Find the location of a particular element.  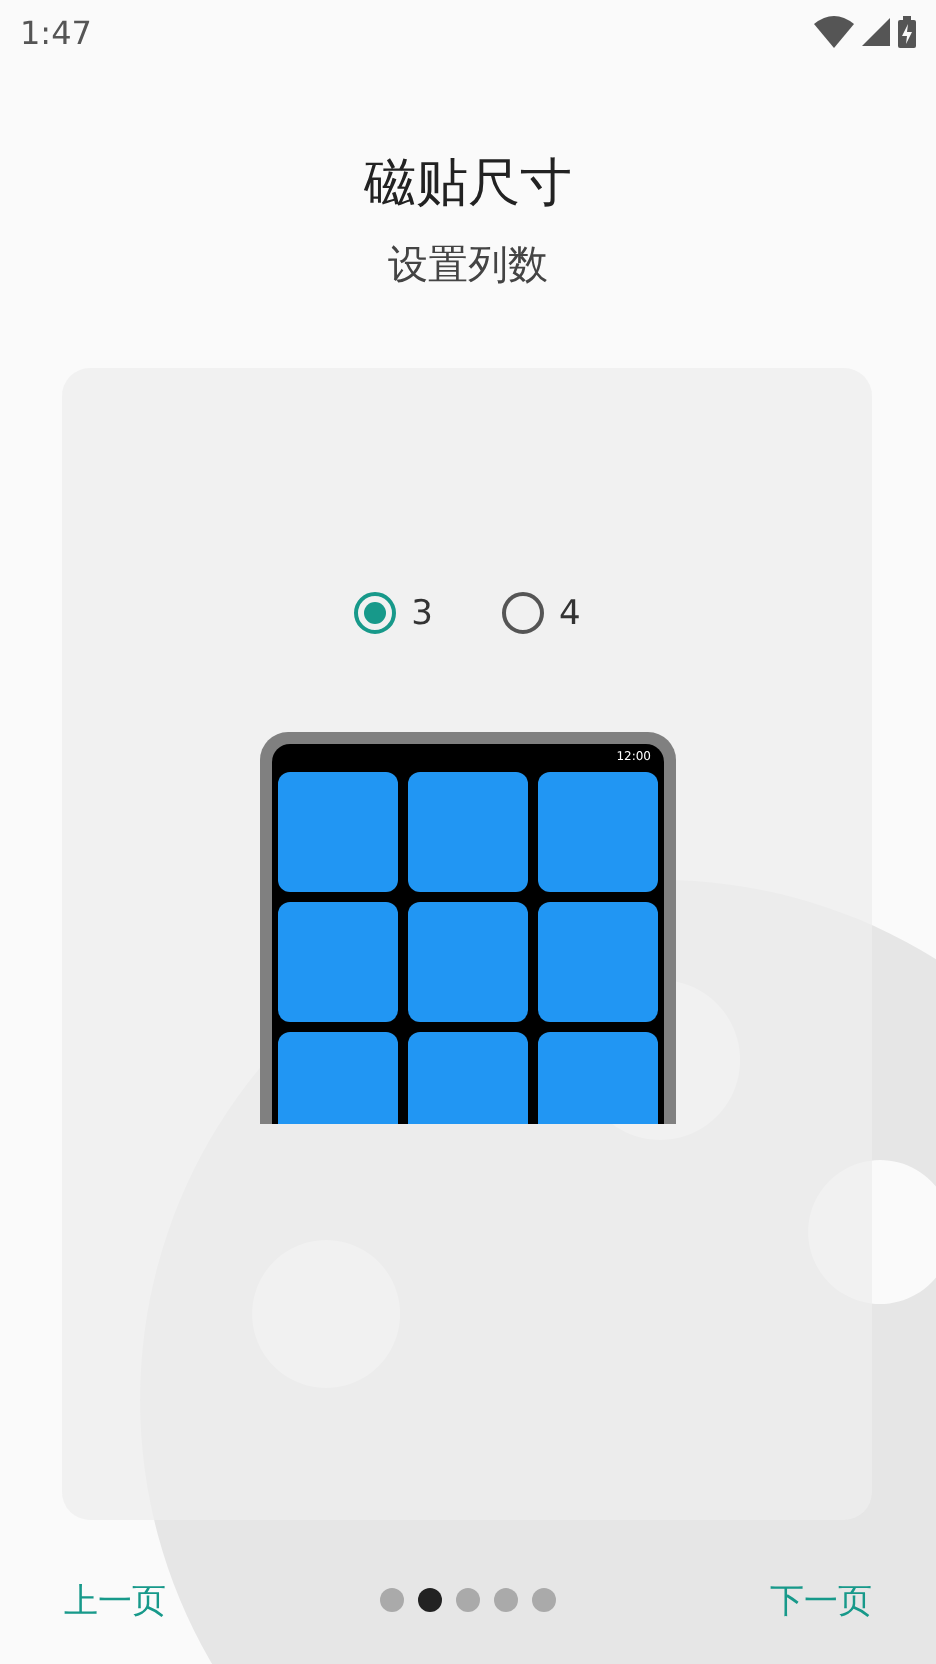

battery-icon is located at coordinates (907, 32).